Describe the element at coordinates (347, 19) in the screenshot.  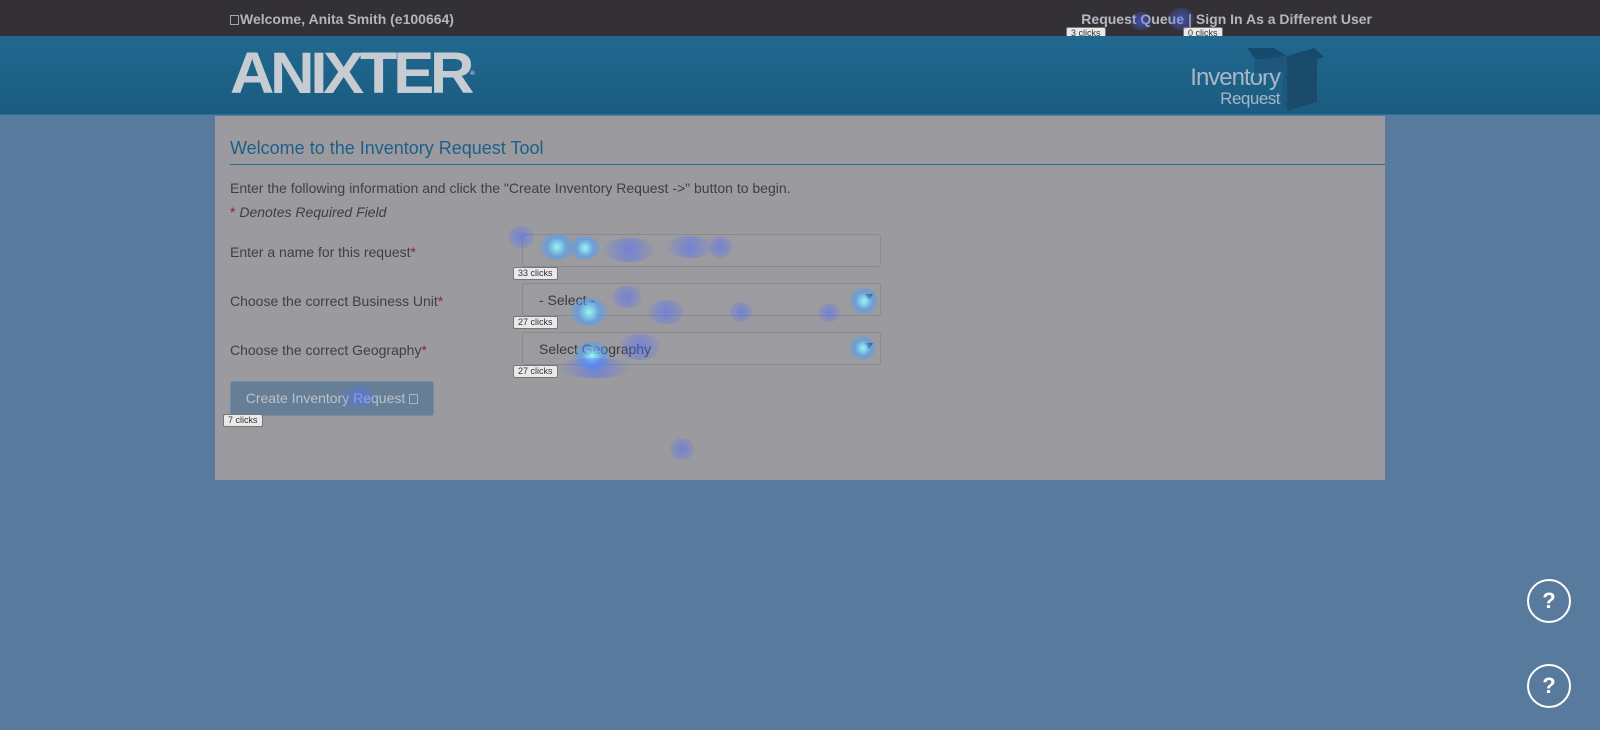
I see `welcome-text: Welcome, Anita Smith (e100664)` at that location.